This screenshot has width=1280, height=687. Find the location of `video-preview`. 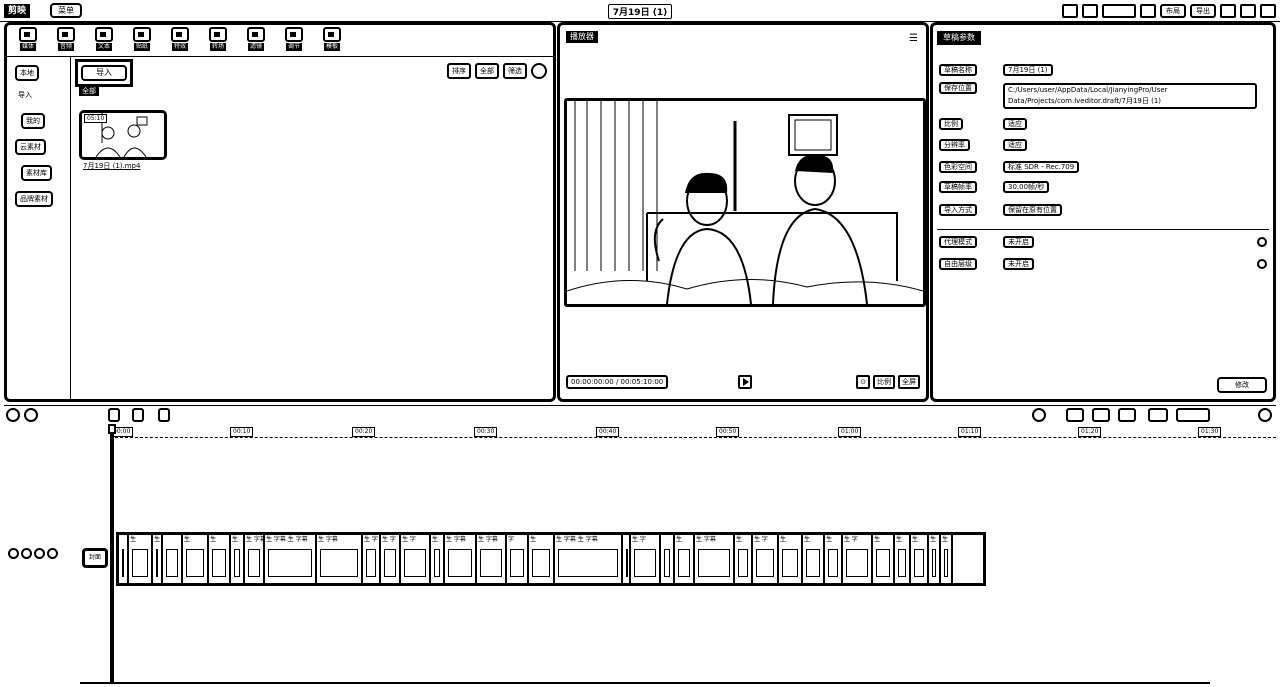

video-preview is located at coordinates (745, 202).